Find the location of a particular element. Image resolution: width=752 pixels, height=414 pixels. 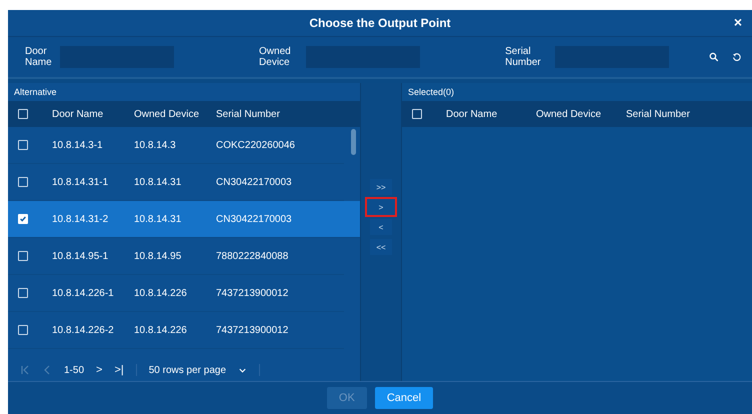

table-row: 10.8.14.226-2 10.8.14.226 7437213900012 is located at coordinates (176, 330).